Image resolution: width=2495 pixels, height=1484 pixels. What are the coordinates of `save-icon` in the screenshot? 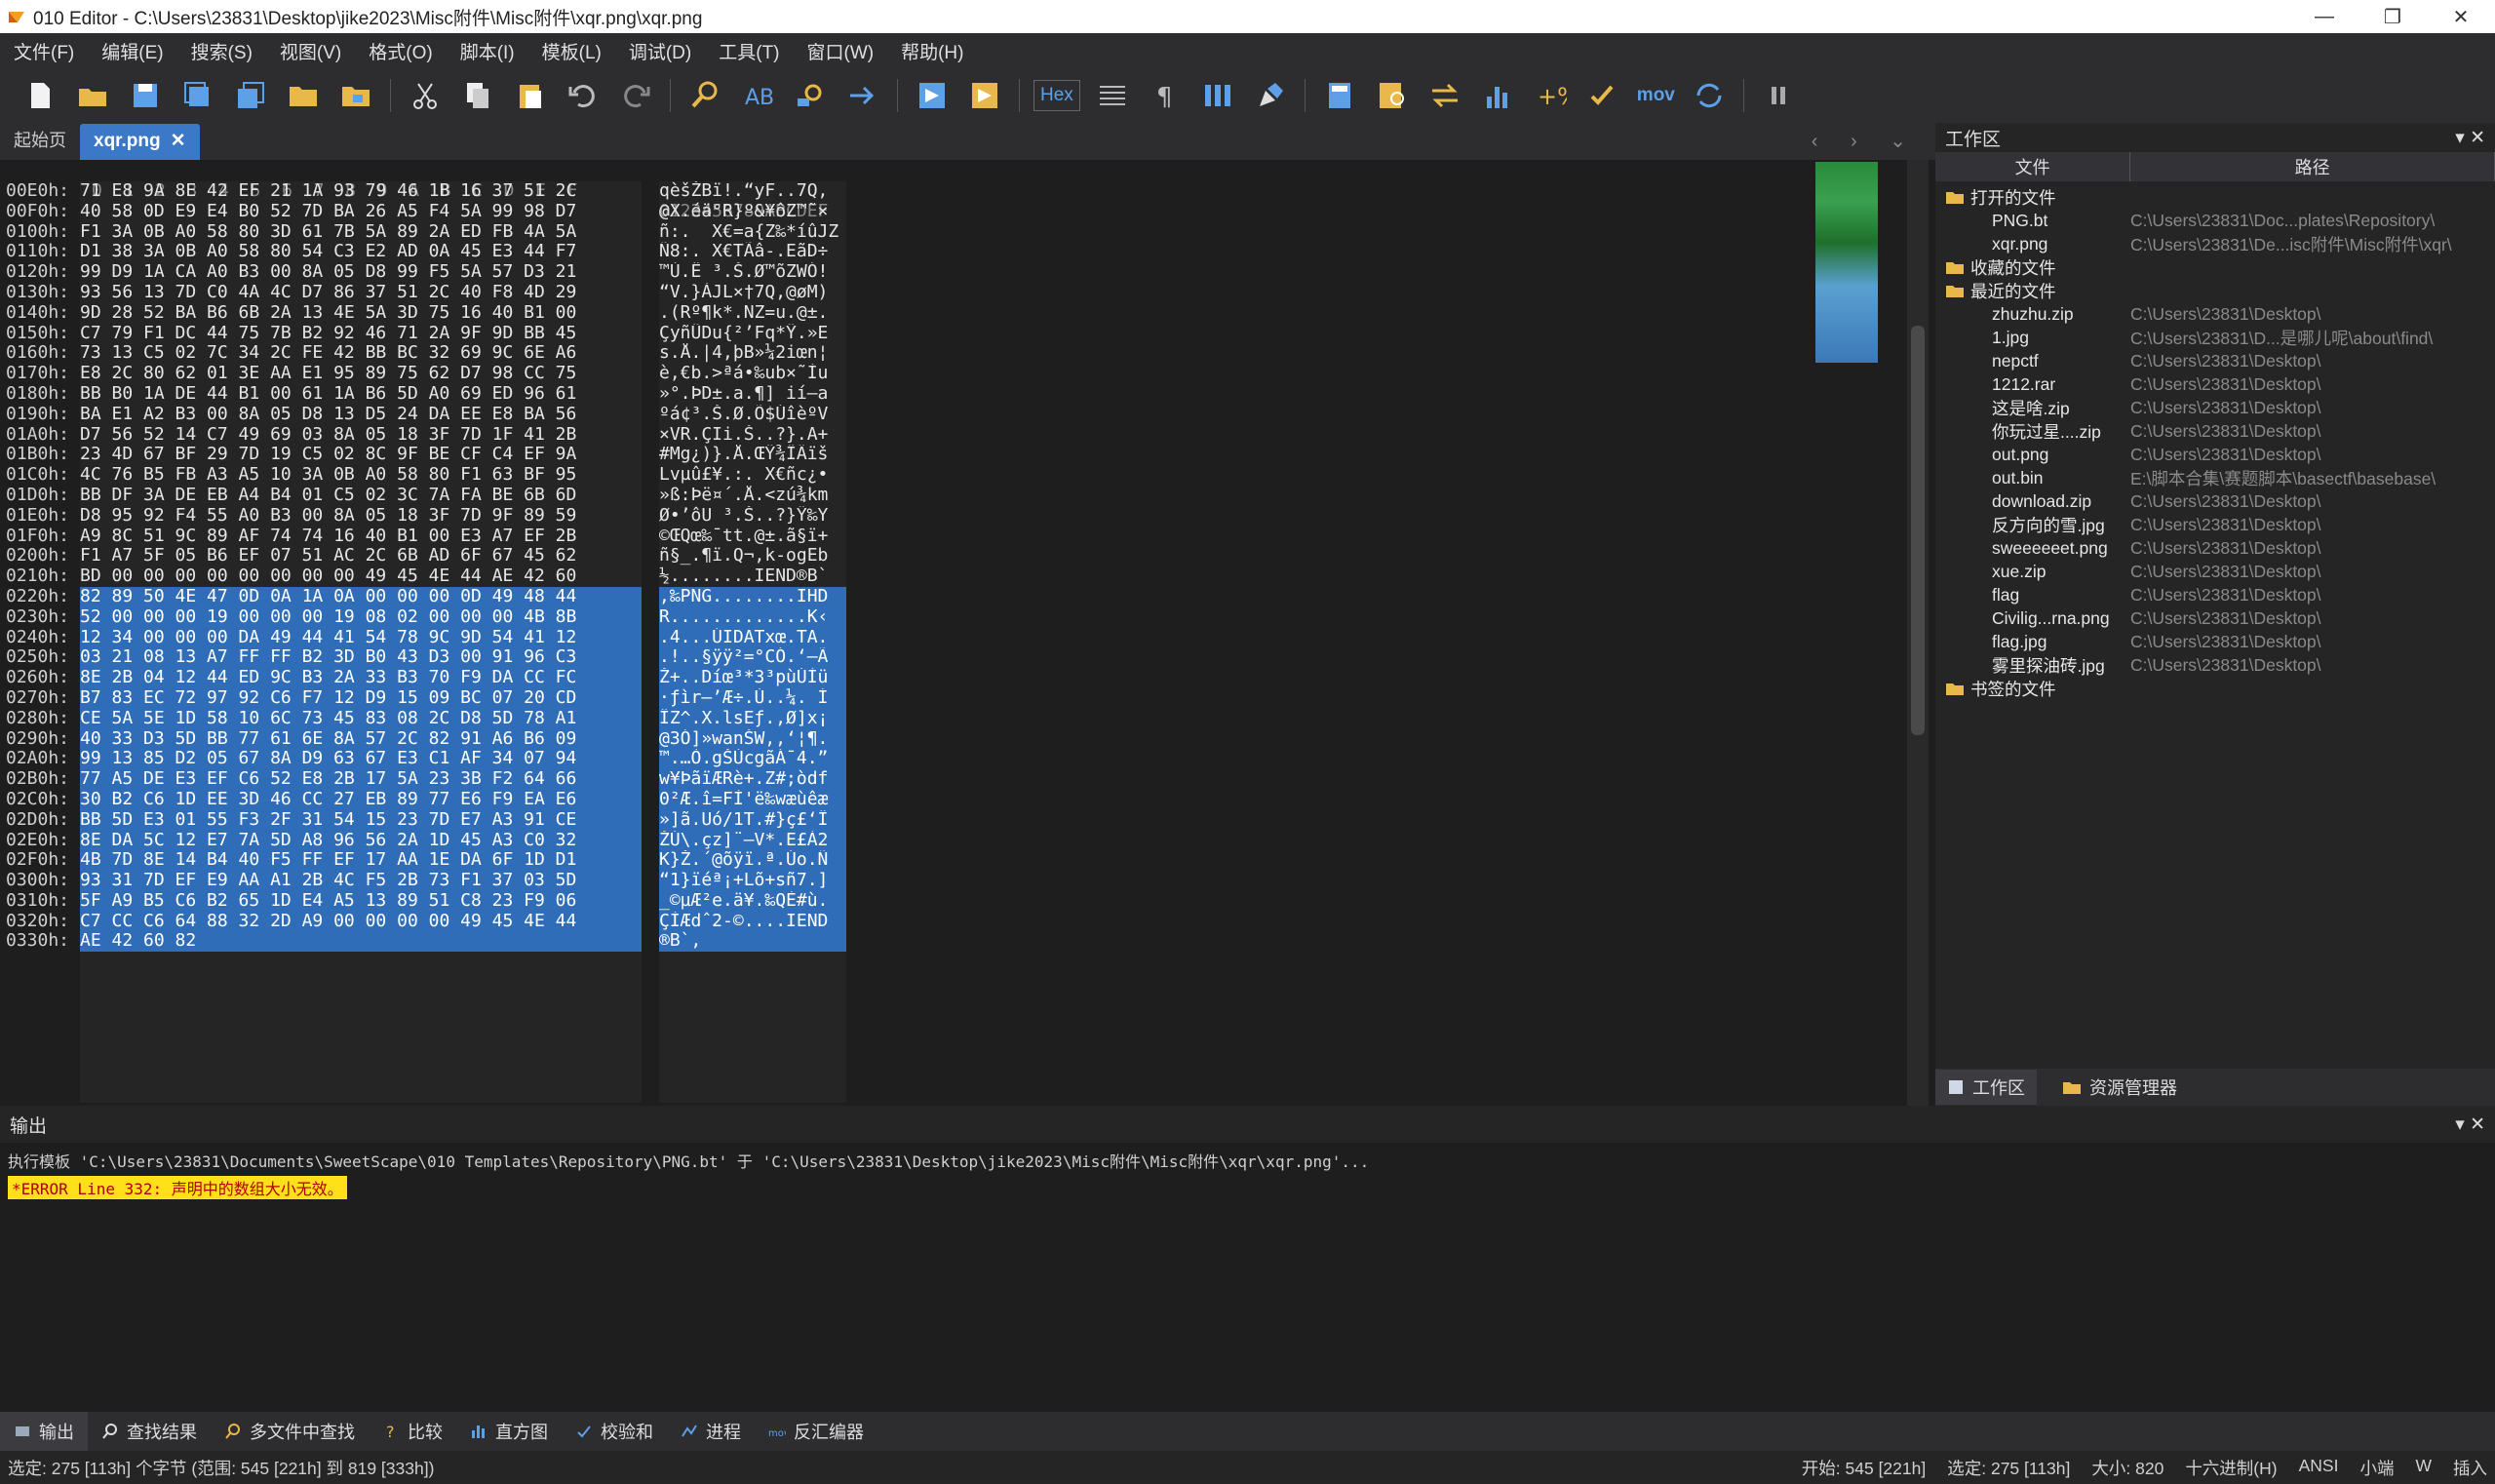 It's located at (145, 95).